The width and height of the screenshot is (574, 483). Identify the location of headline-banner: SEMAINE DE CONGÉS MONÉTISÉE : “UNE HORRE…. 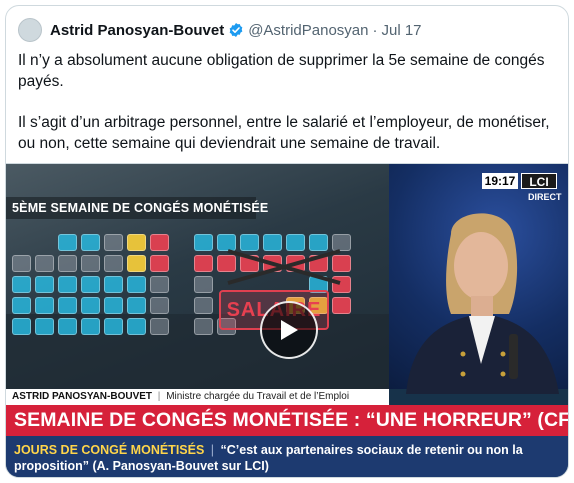
(287, 420).